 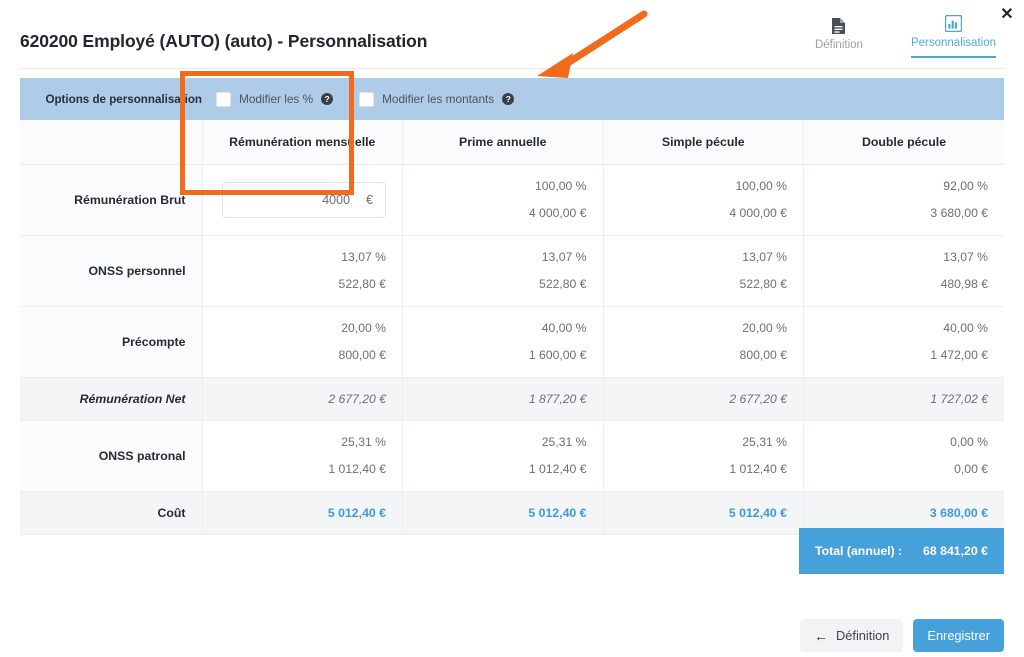 I want to click on cell-remuneration-mensuelle: 2 677,20 €, so click(x=302, y=399).